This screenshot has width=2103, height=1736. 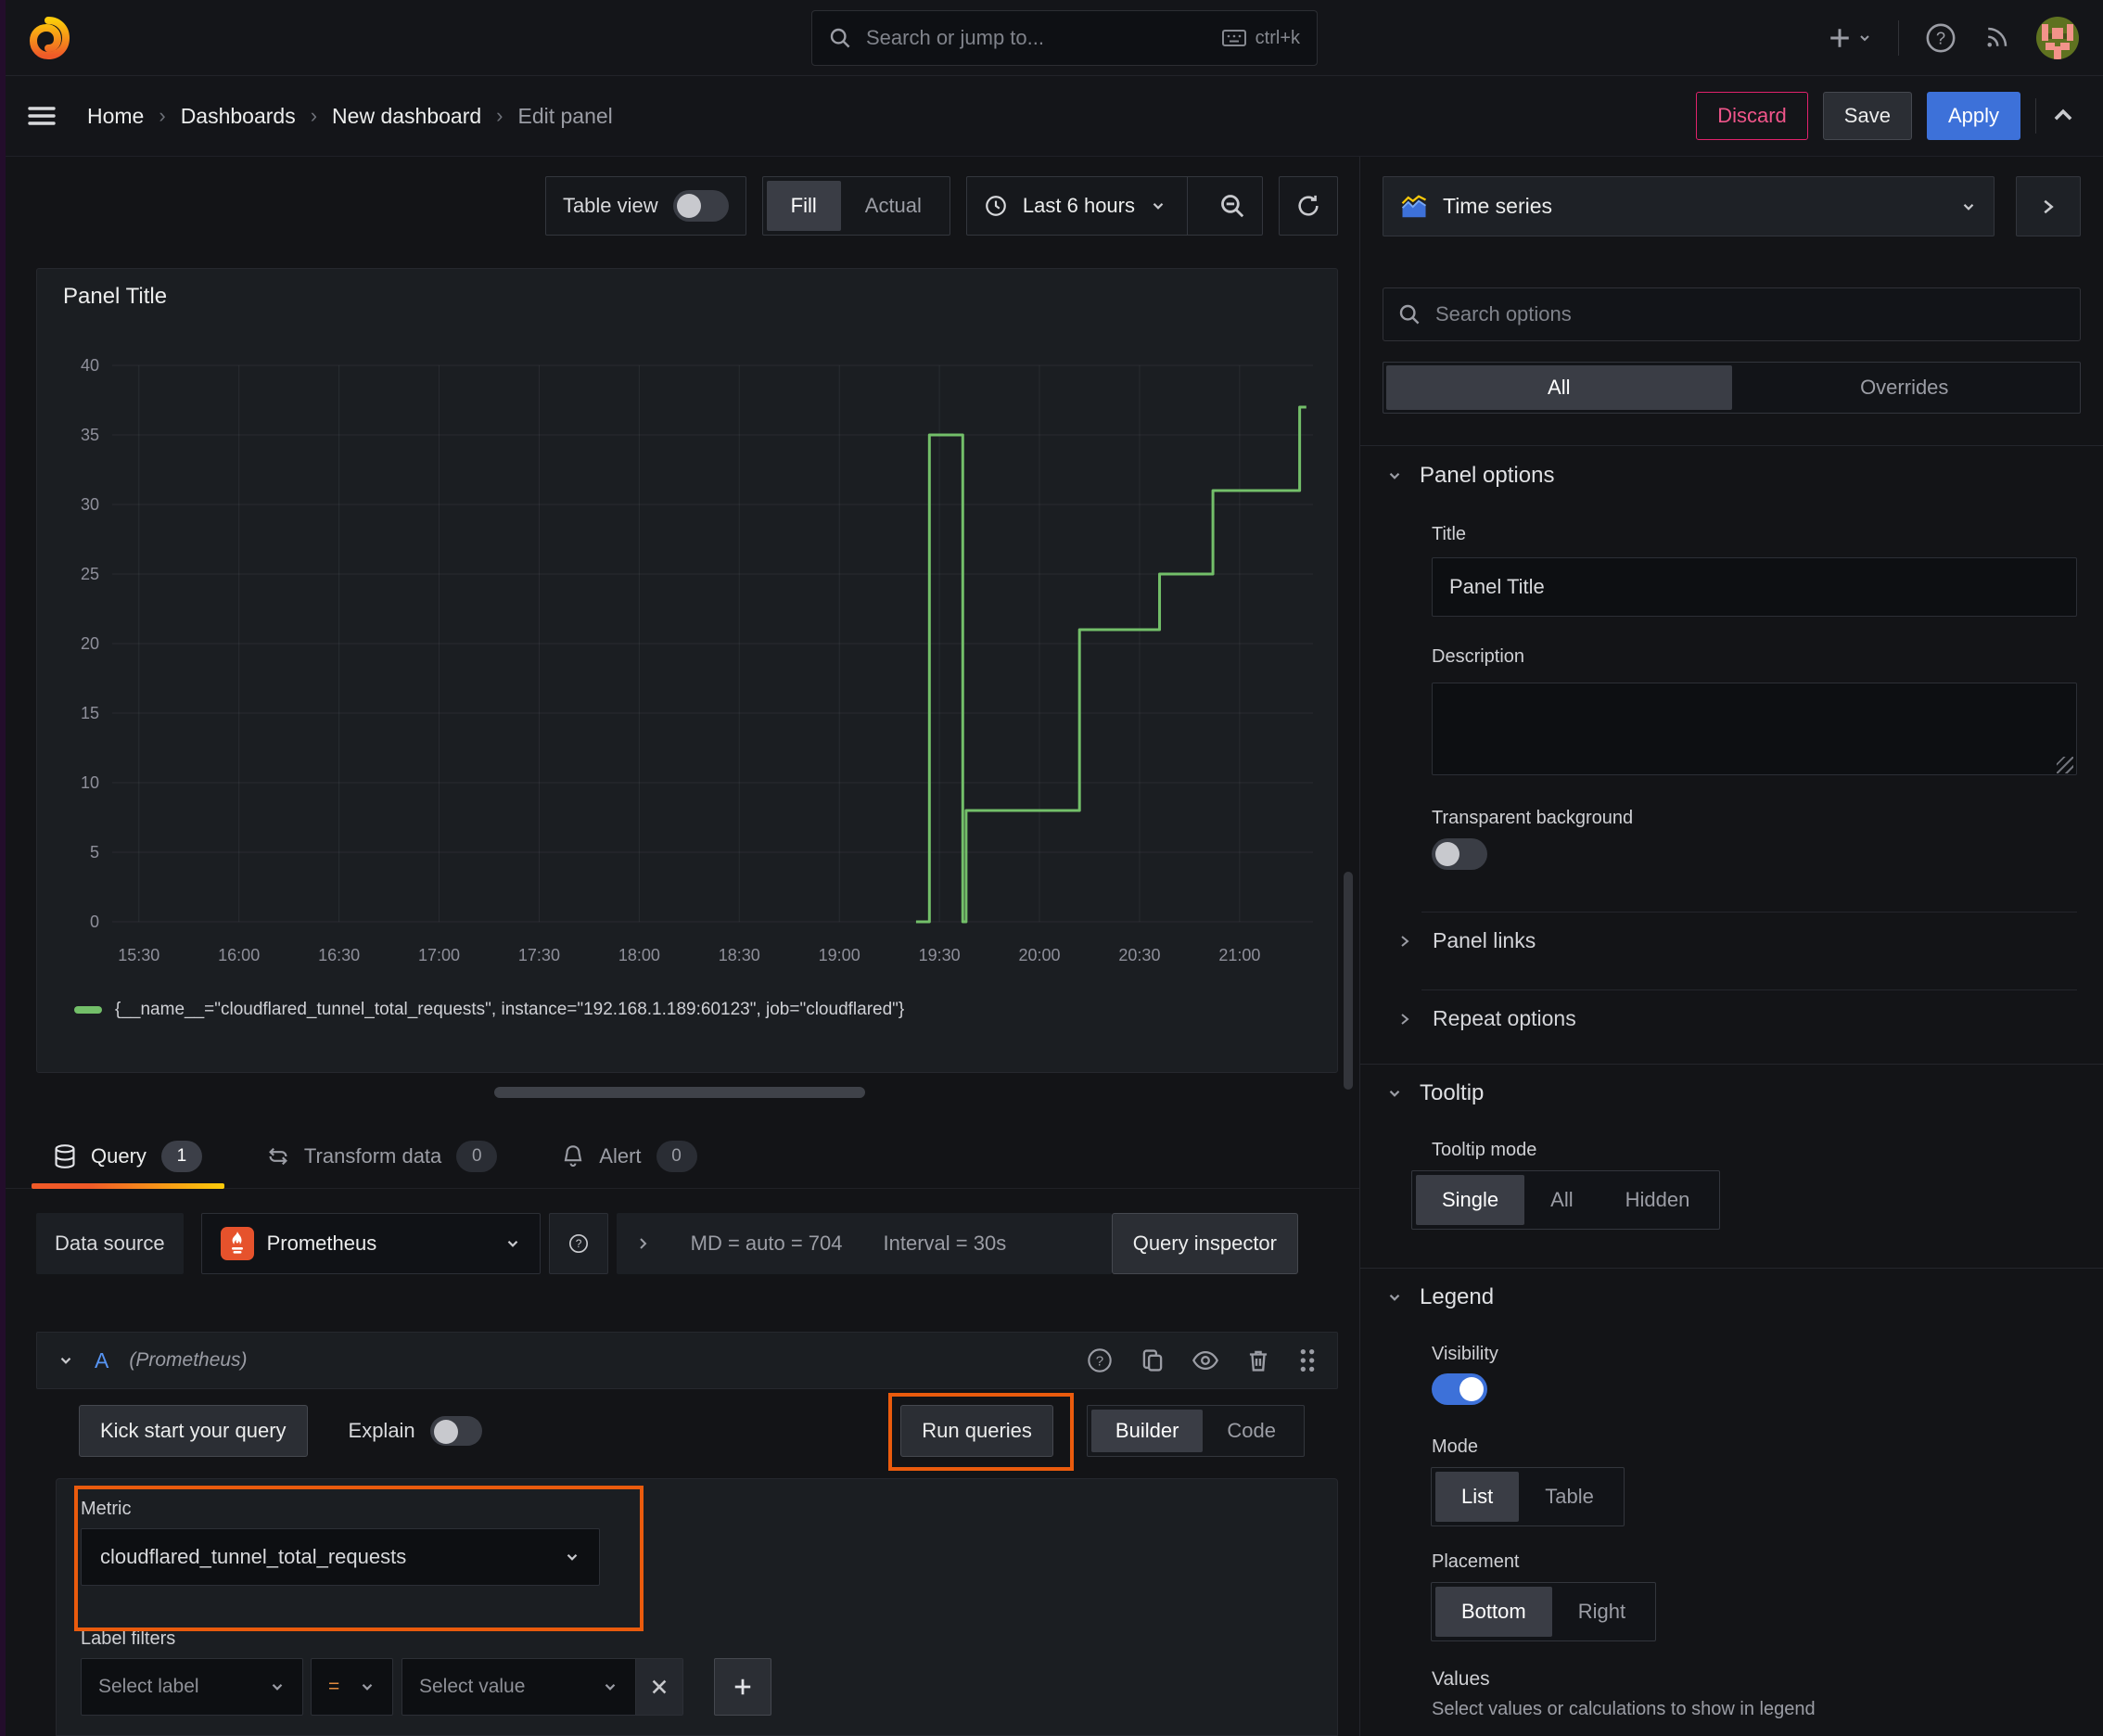 What do you see at coordinates (1455, 1446) in the screenshot?
I see `mode-label: Mode` at bounding box center [1455, 1446].